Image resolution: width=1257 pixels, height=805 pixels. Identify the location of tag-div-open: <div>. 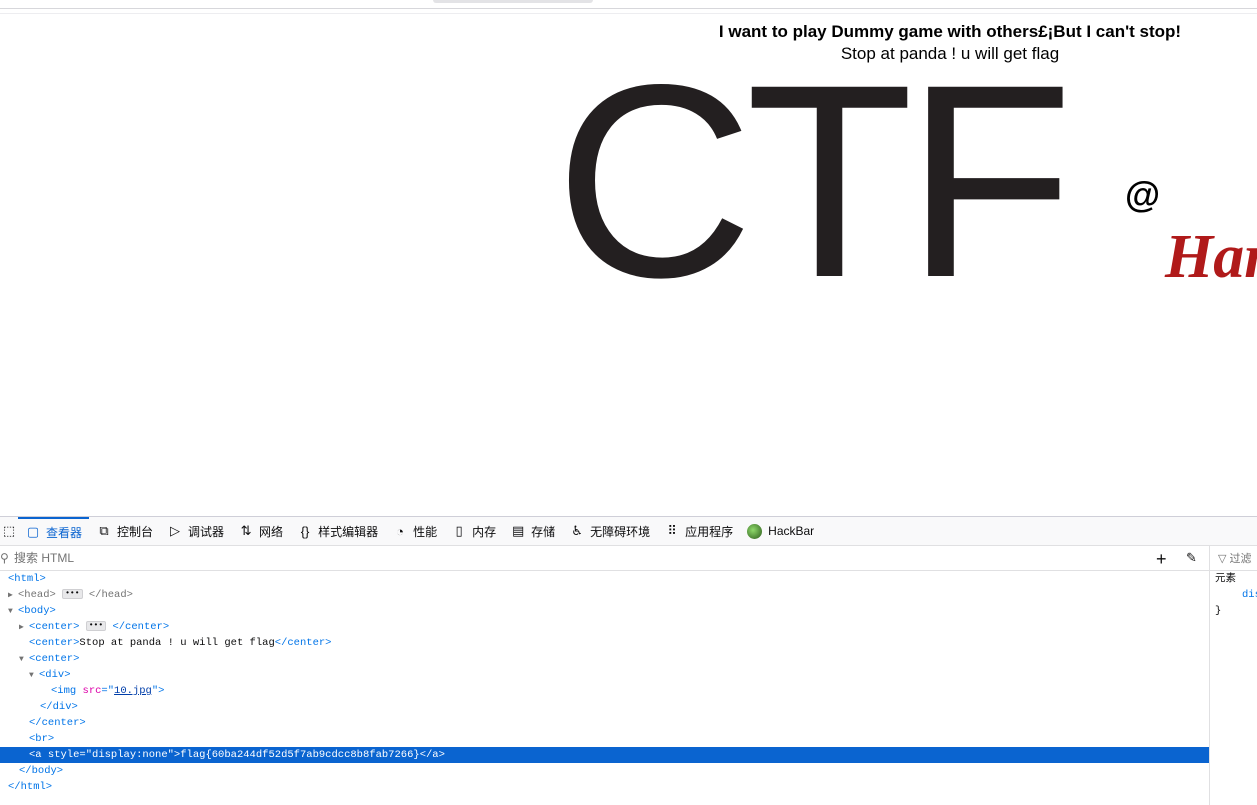
(55, 675).